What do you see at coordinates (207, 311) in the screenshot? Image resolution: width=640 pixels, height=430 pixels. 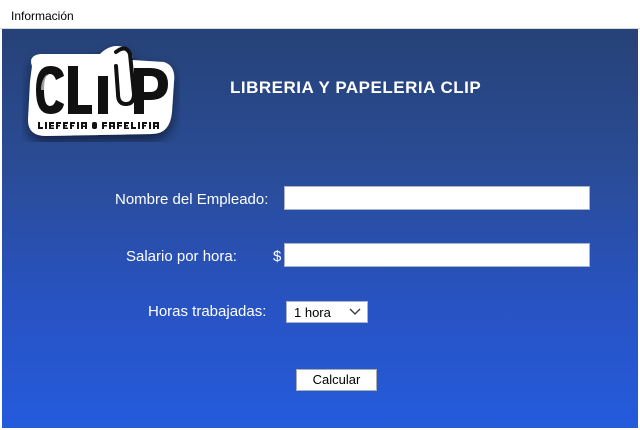 I see `hours-worked-label: Horas trabajadas:` at bounding box center [207, 311].